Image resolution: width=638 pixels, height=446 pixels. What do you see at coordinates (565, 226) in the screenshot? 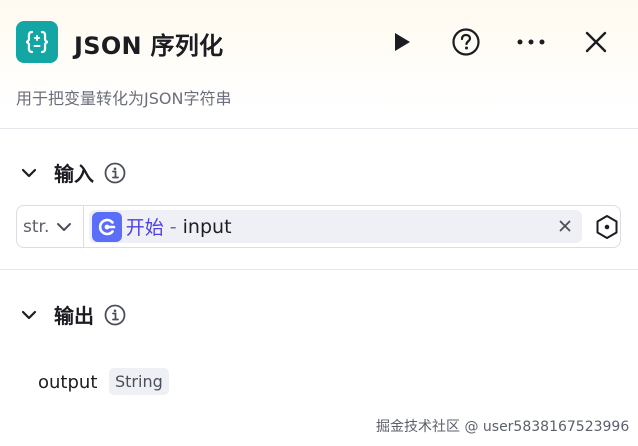
I see `clear-reference-icon` at bounding box center [565, 226].